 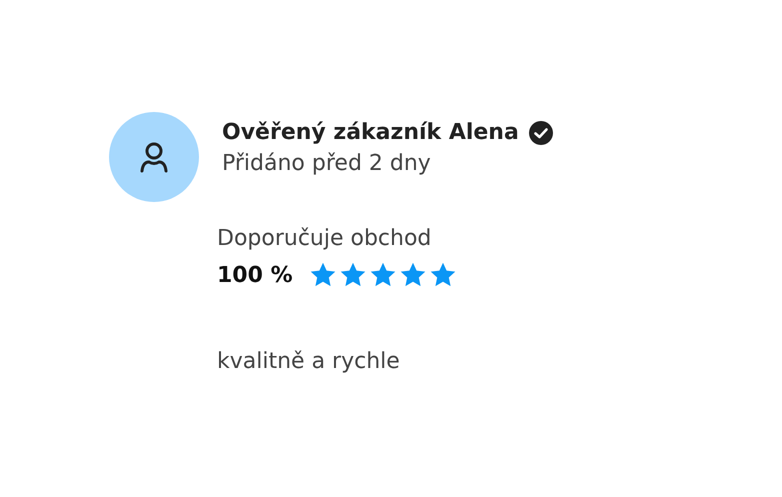 What do you see at coordinates (327, 163) in the screenshot?
I see `added-time: Přidáno před 2 dny` at bounding box center [327, 163].